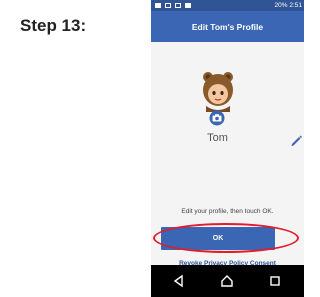 The width and height of the screenshot is (320, 297). Describe the element at coordinates (53, 25) in the screenshot. I see `step-label: Step 13:` at that location.